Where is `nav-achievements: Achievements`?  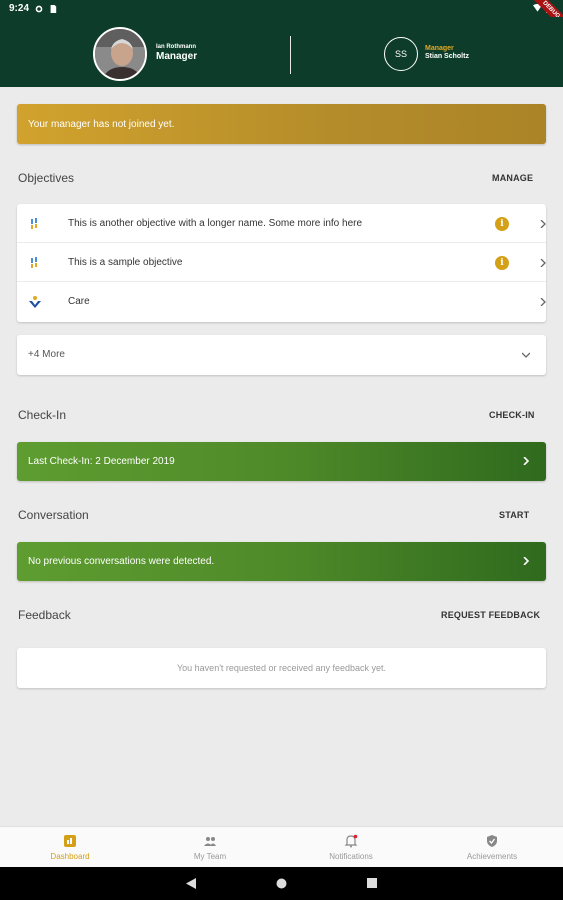
nav-achievements: Achievements is located at coordinates (492, 847).